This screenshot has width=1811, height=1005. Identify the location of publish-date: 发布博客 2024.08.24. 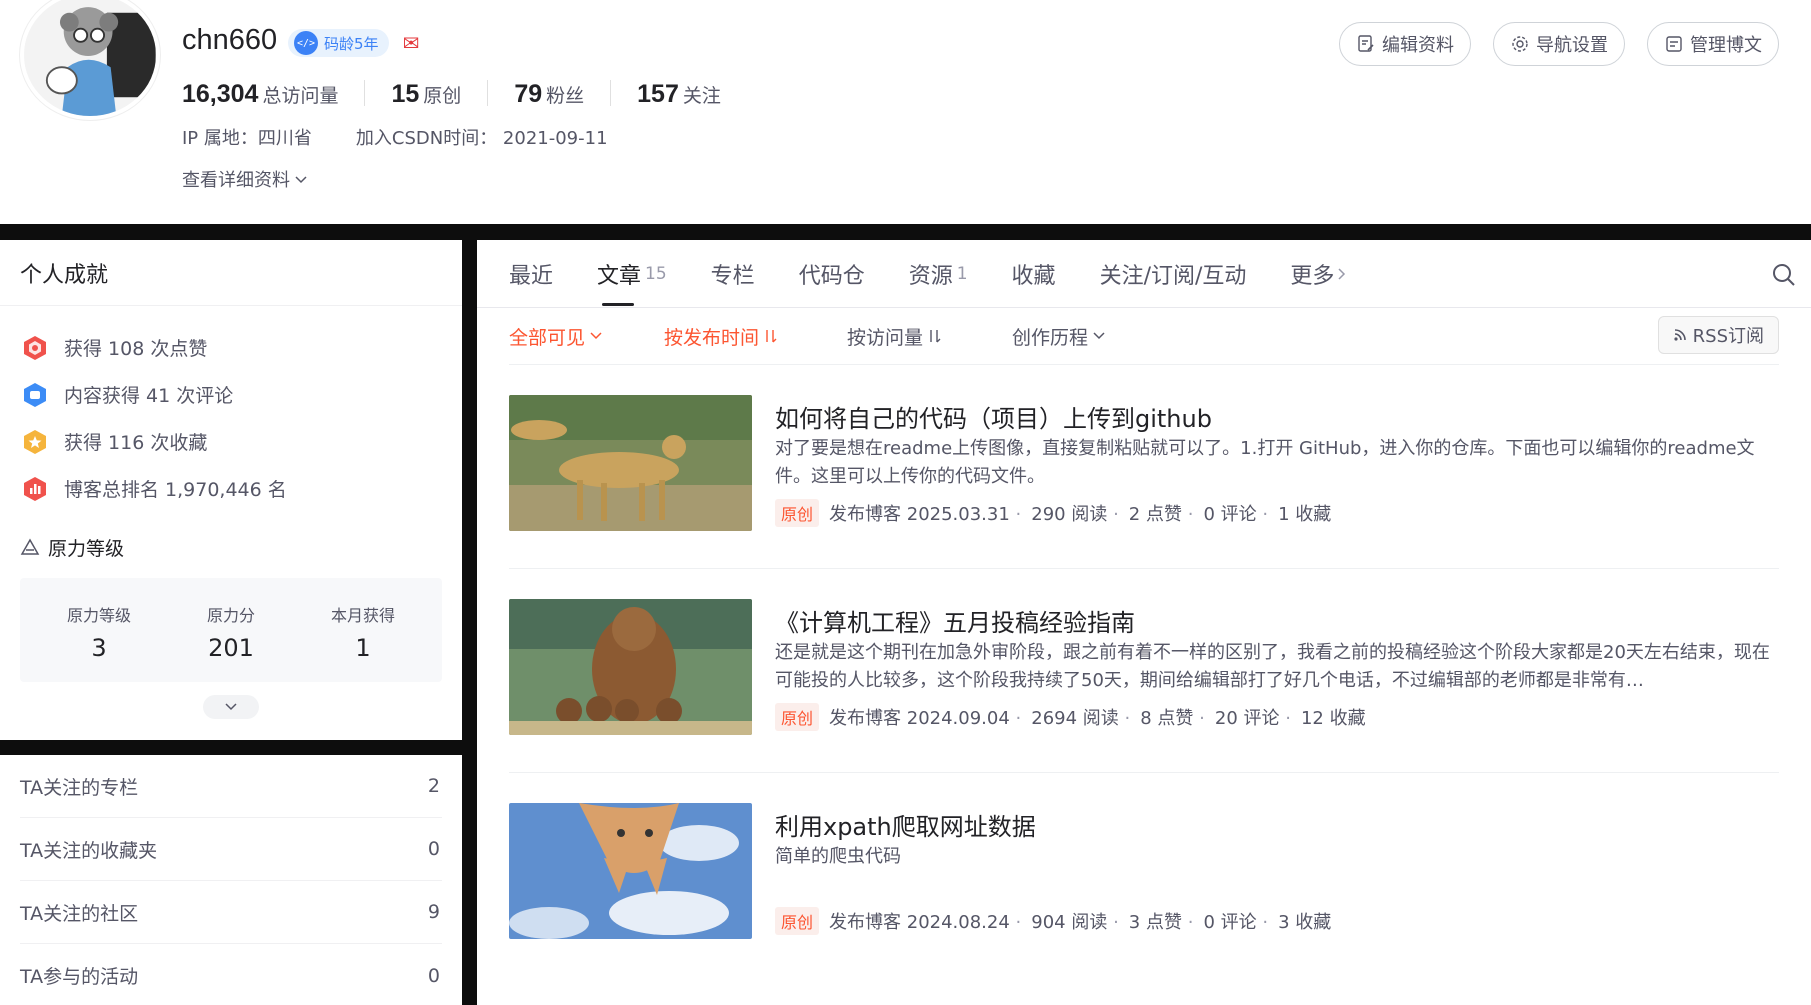
(930, 921).